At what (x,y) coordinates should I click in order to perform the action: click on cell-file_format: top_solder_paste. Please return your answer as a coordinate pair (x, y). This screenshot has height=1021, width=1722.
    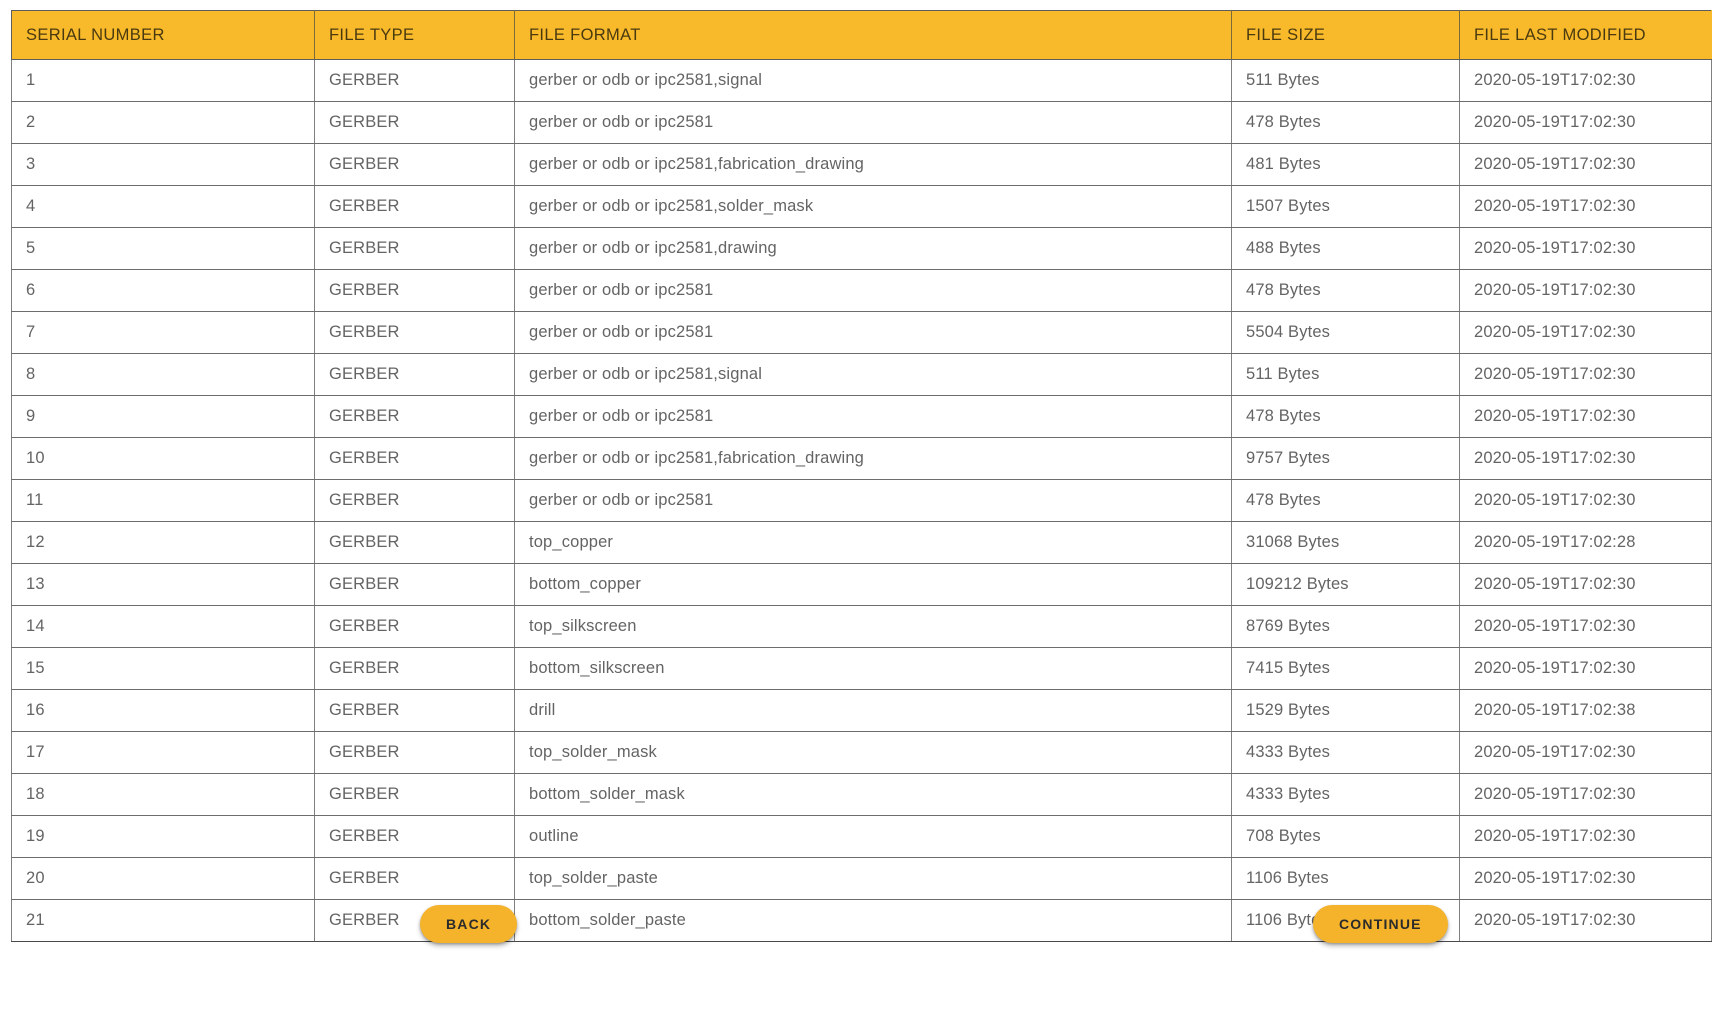
    Looking at the image, I should click on (873, 878).